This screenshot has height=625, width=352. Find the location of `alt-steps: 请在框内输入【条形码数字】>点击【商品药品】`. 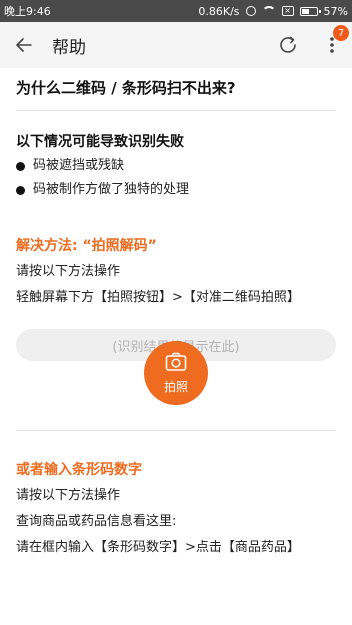

alt-steps: 请在框内输入【条形码数字】>点击【商品药品】 is located at coordinates (158, 547).